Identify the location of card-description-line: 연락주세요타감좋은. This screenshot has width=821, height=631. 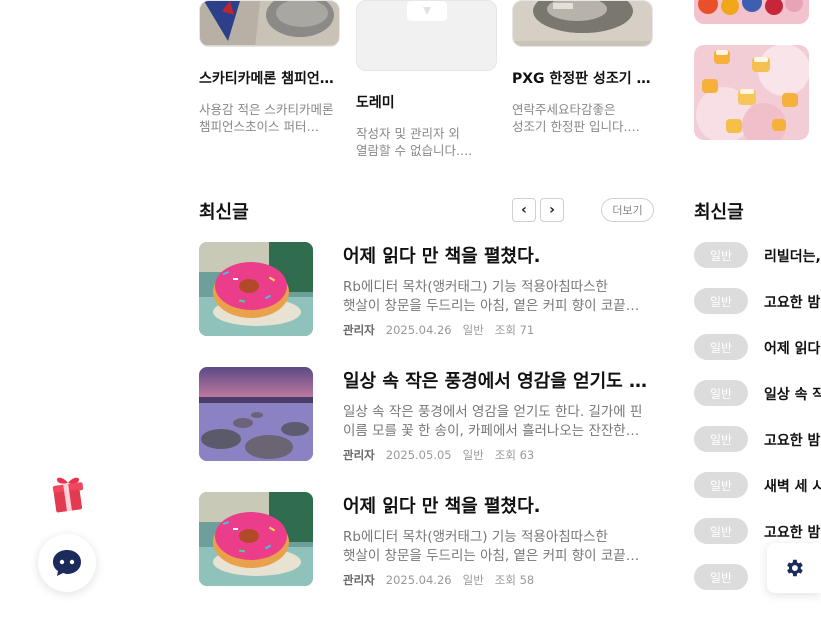
(564, 109).